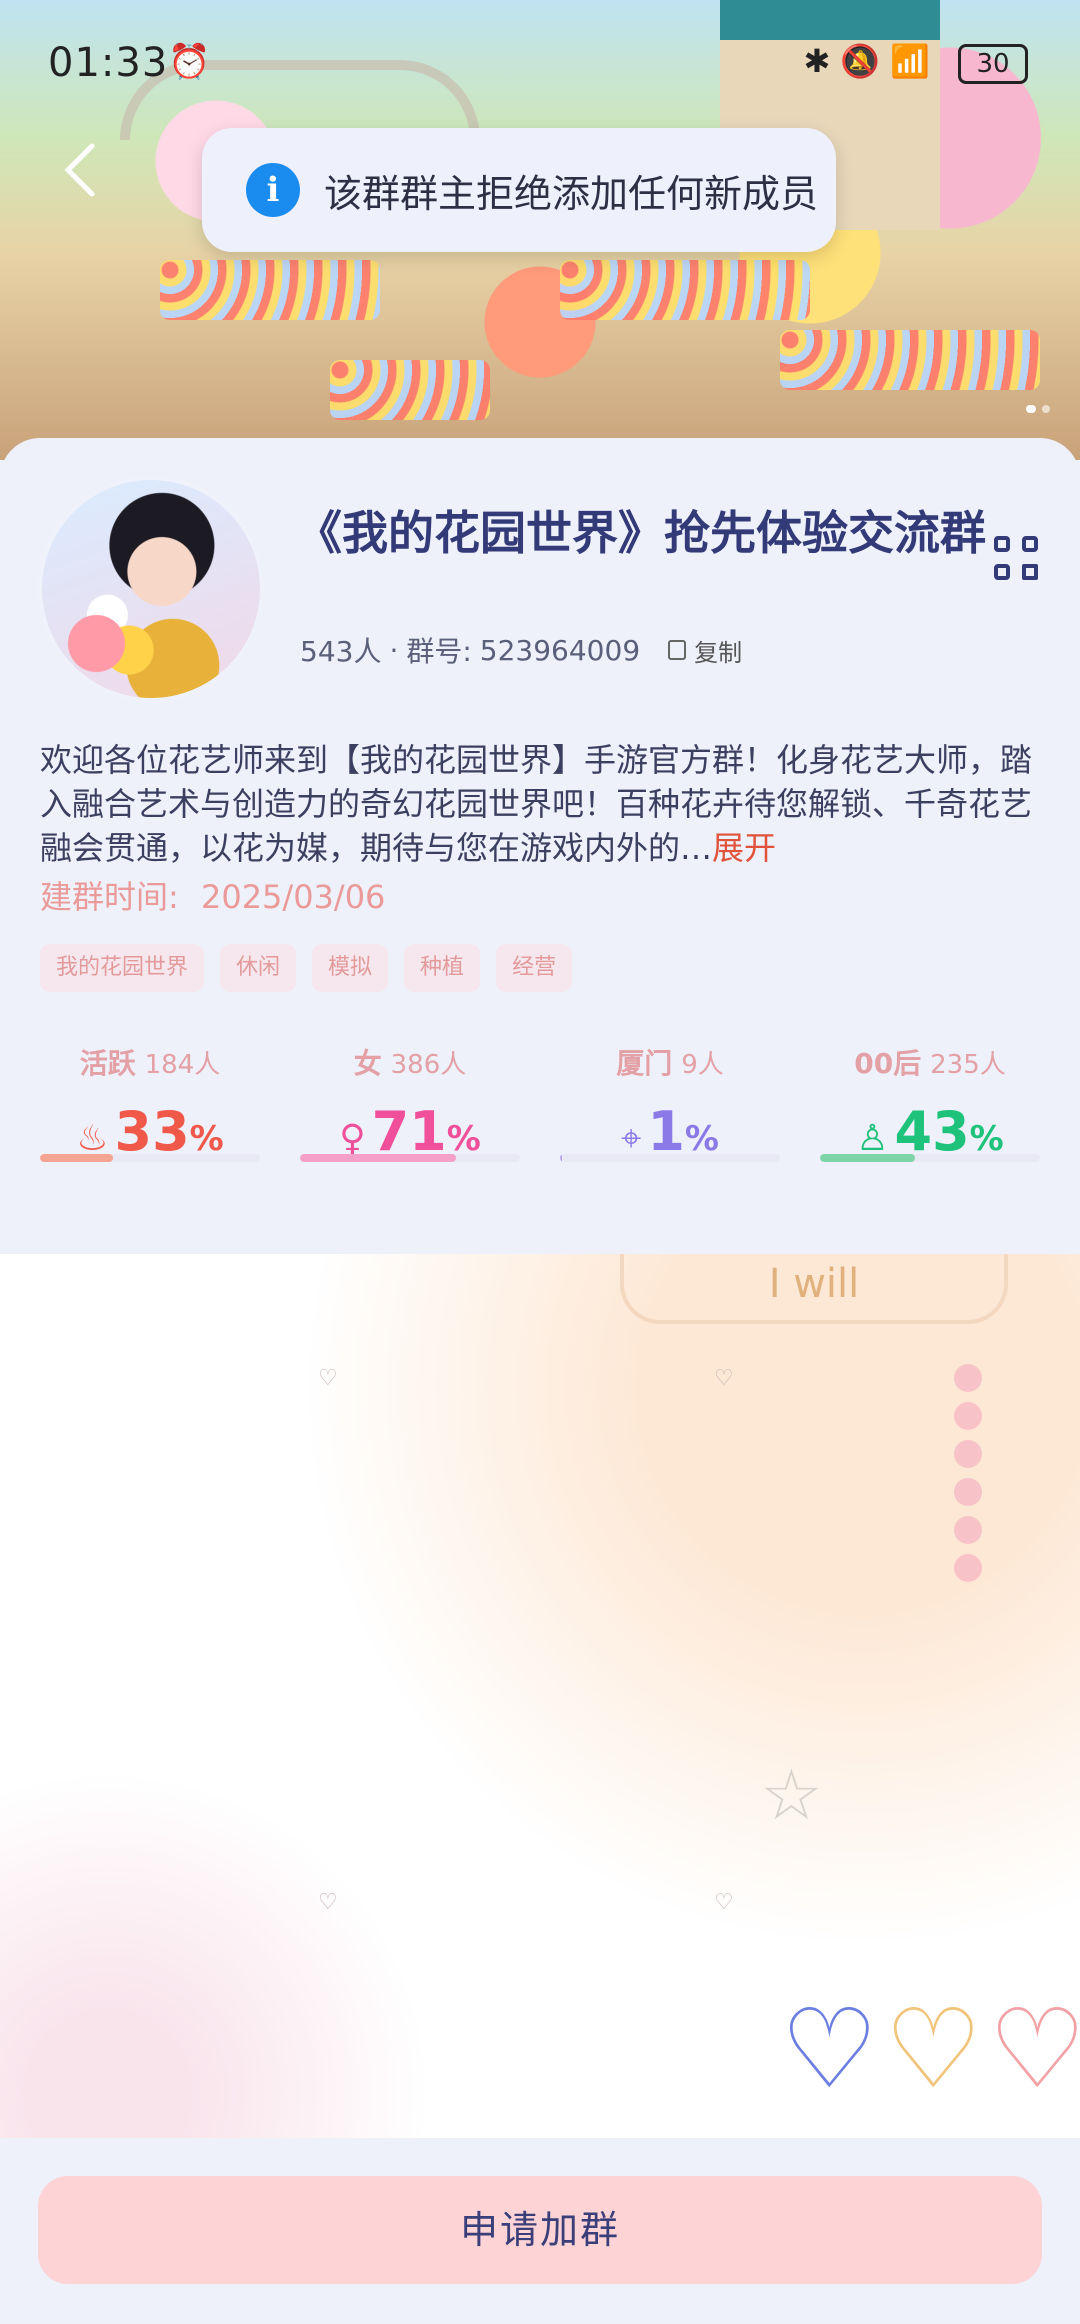 The height and width of the screenshot is (2324, 1080). I want to click on copy-icon, so click(677, 650).